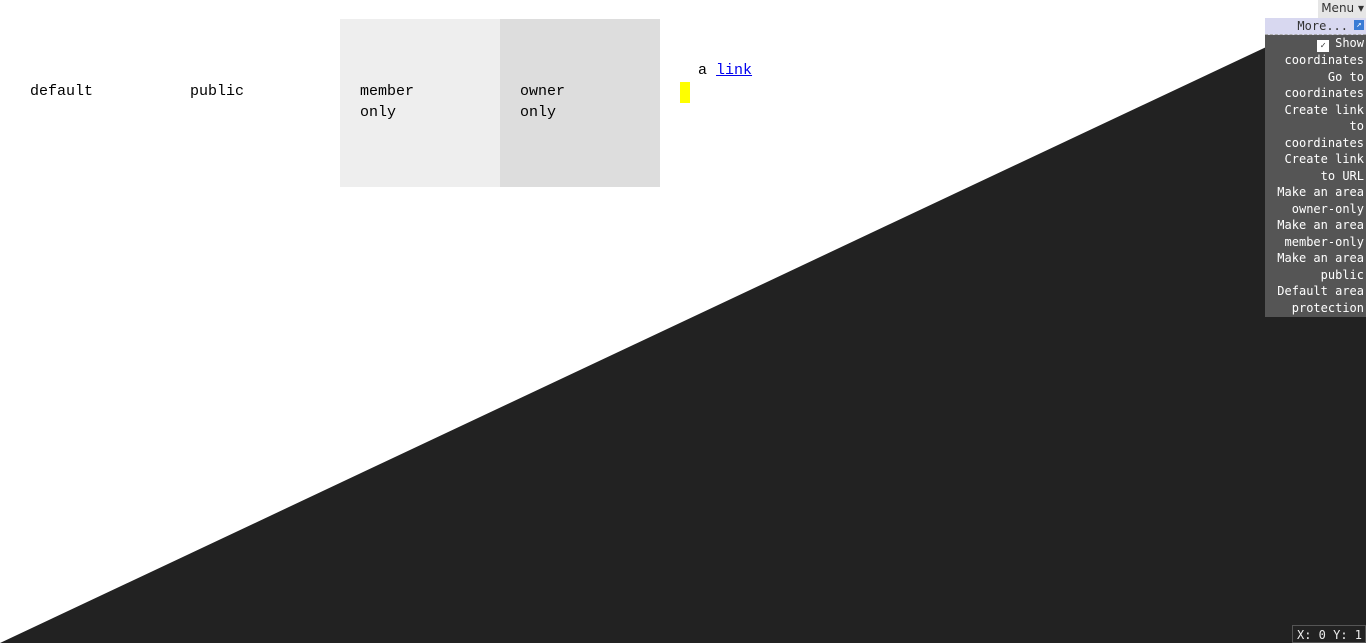 The width and height of the screenshot is (1366, 643). I want to click on menu-item-make-area-owner-only: Make an area owner-only, so click(1315, 200).